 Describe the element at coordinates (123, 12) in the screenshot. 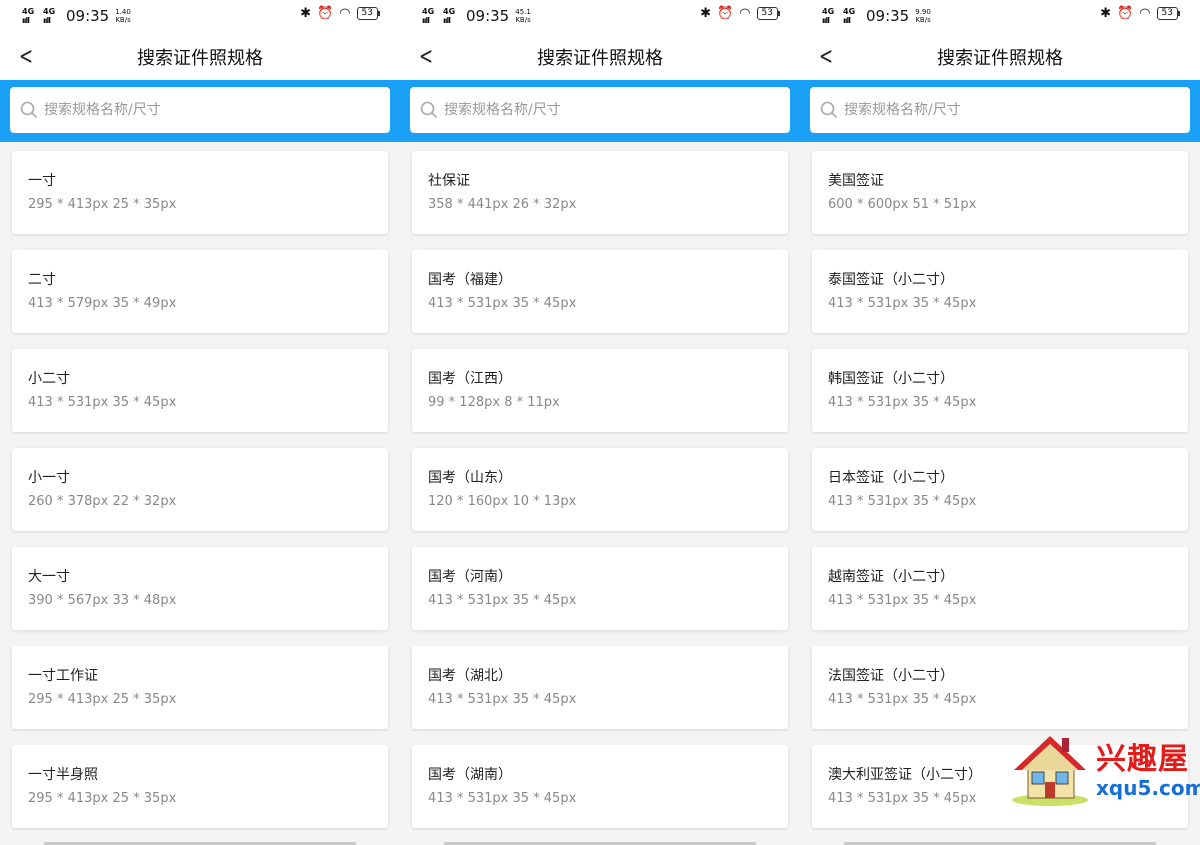

I see `speed-value: 1.40` at that location.